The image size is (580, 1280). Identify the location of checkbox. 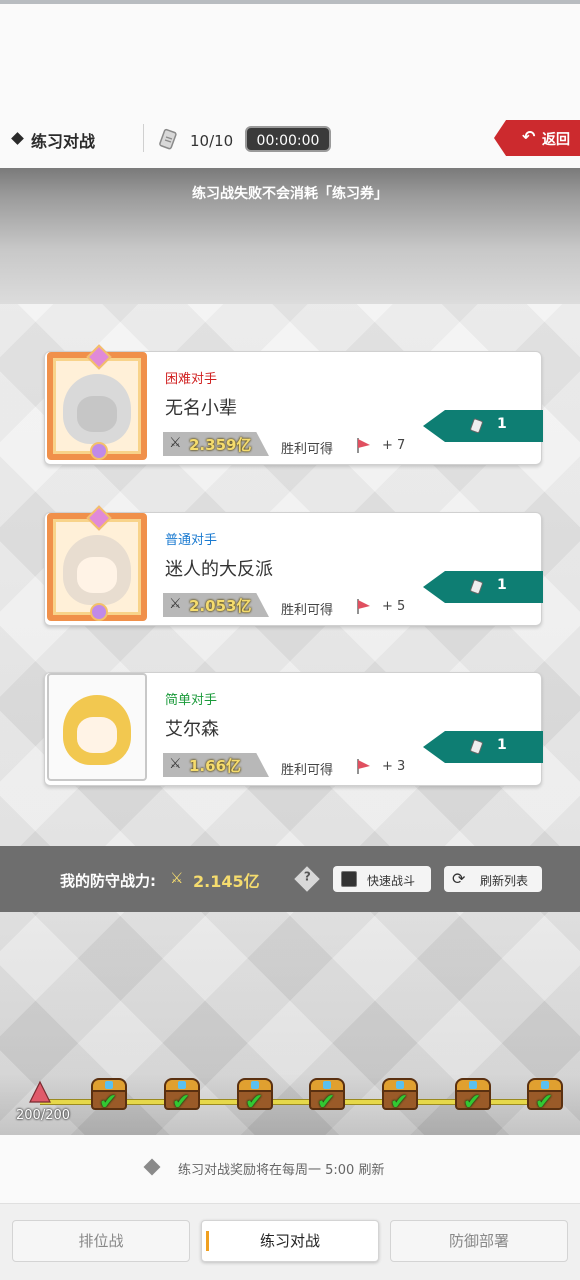
(349, 879).